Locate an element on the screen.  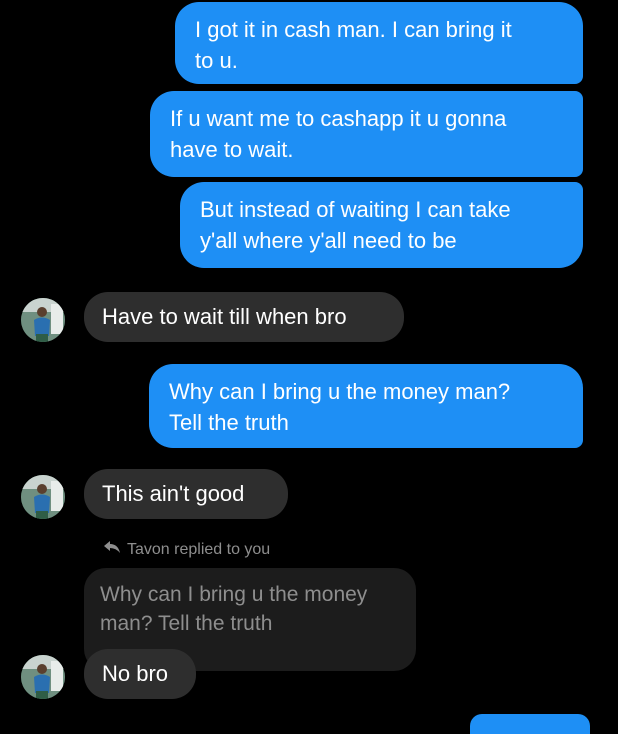
reply-arrow-icon is located at coordinates (112, 550).